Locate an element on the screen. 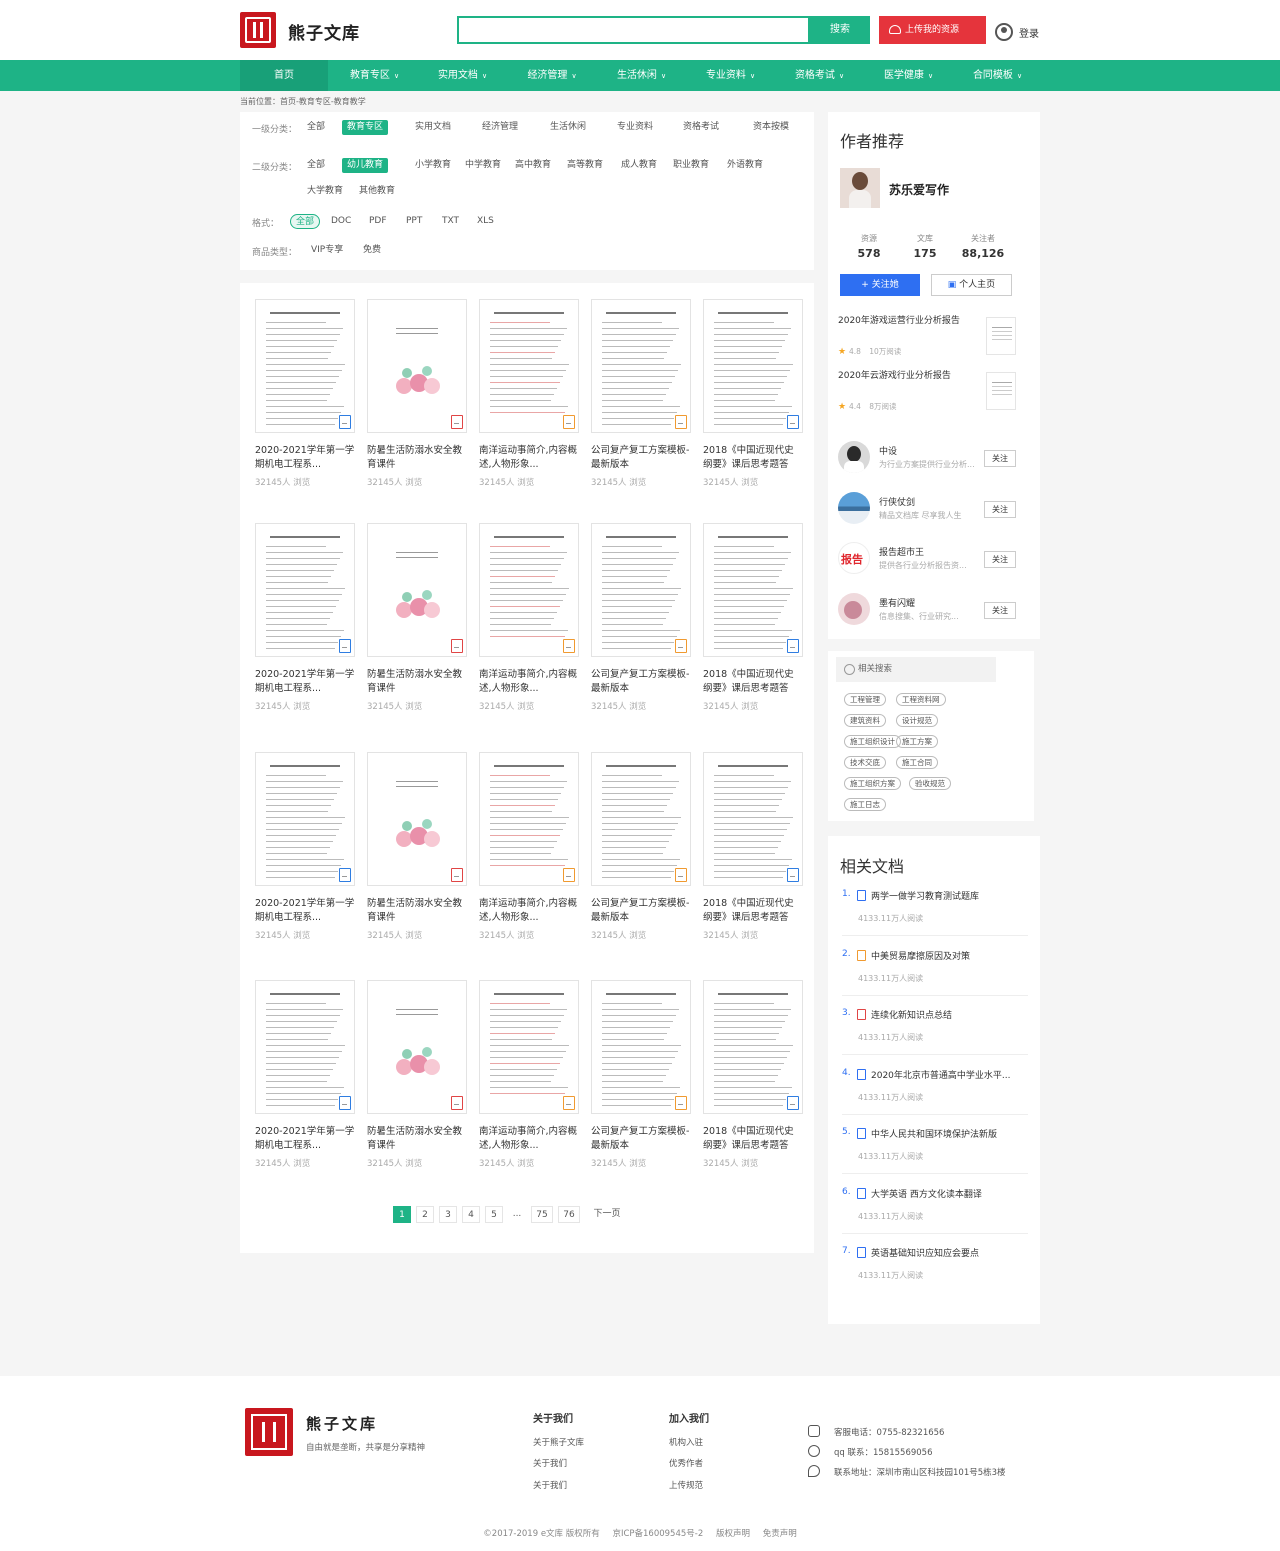  copyright-notice-link: 版权声明 is located at coordinates (733, 1534).